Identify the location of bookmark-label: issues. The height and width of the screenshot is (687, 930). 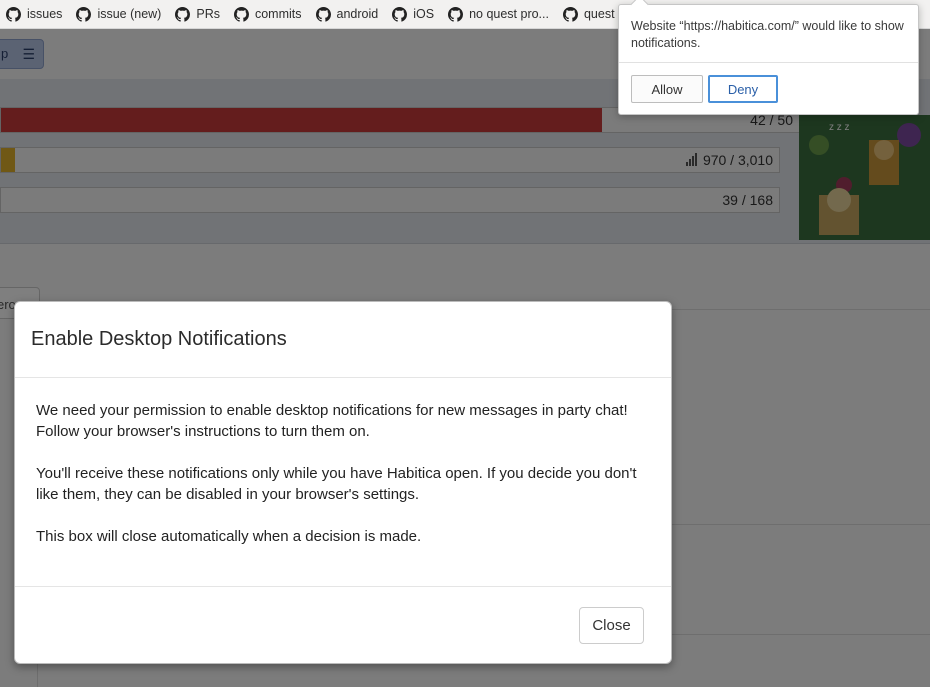
(45, 14).